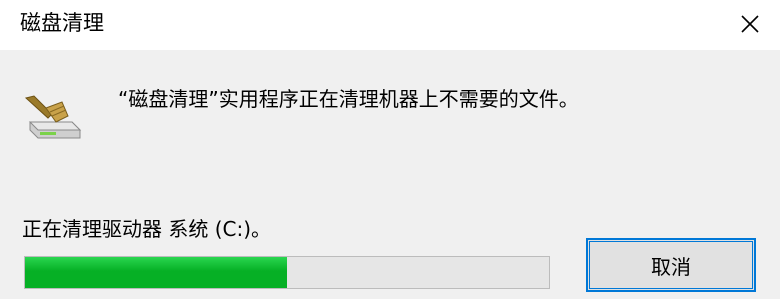 This screenshot has width=780, height=299. What do you see at coordinates (348, 99) in the screenshot?
I see `status-message: “磁盘清理”实用程序正在清理机器上不需要的文件。` at bounding box center [348, 99].